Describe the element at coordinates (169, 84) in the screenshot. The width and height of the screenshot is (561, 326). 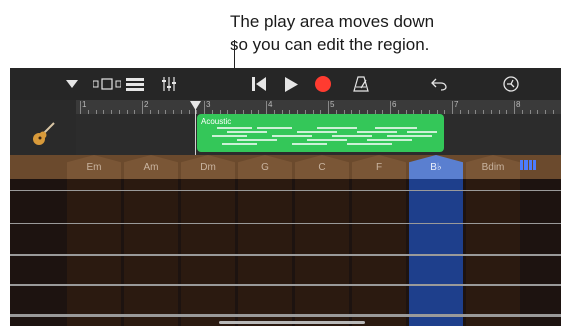
I see `mixer-icon` at that location.